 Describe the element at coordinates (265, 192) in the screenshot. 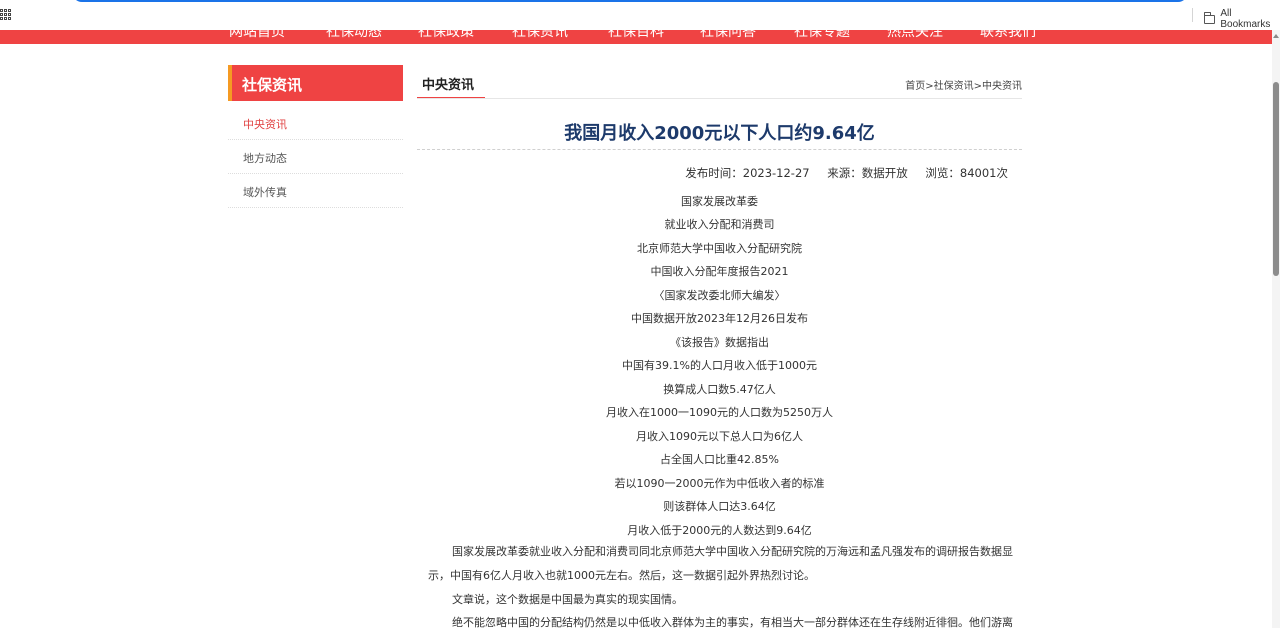

I see `sidebar-item-label: 域外传真` at that location.